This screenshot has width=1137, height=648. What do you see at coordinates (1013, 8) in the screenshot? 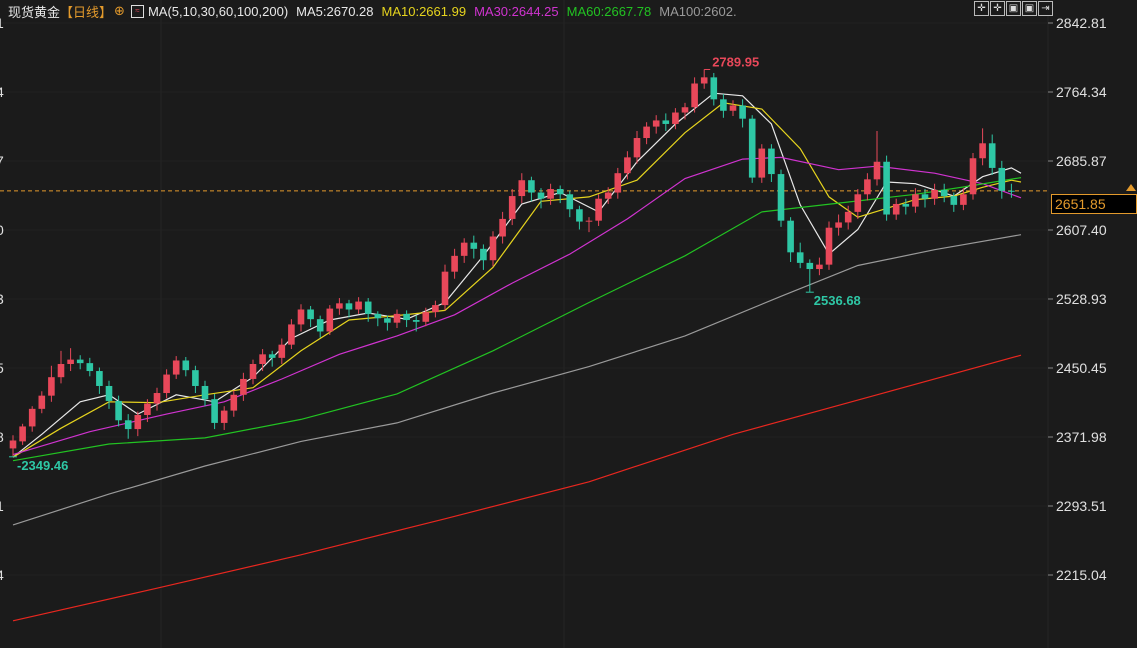
I see `pane-icon: ▣` at bounding box center [1013, 8].